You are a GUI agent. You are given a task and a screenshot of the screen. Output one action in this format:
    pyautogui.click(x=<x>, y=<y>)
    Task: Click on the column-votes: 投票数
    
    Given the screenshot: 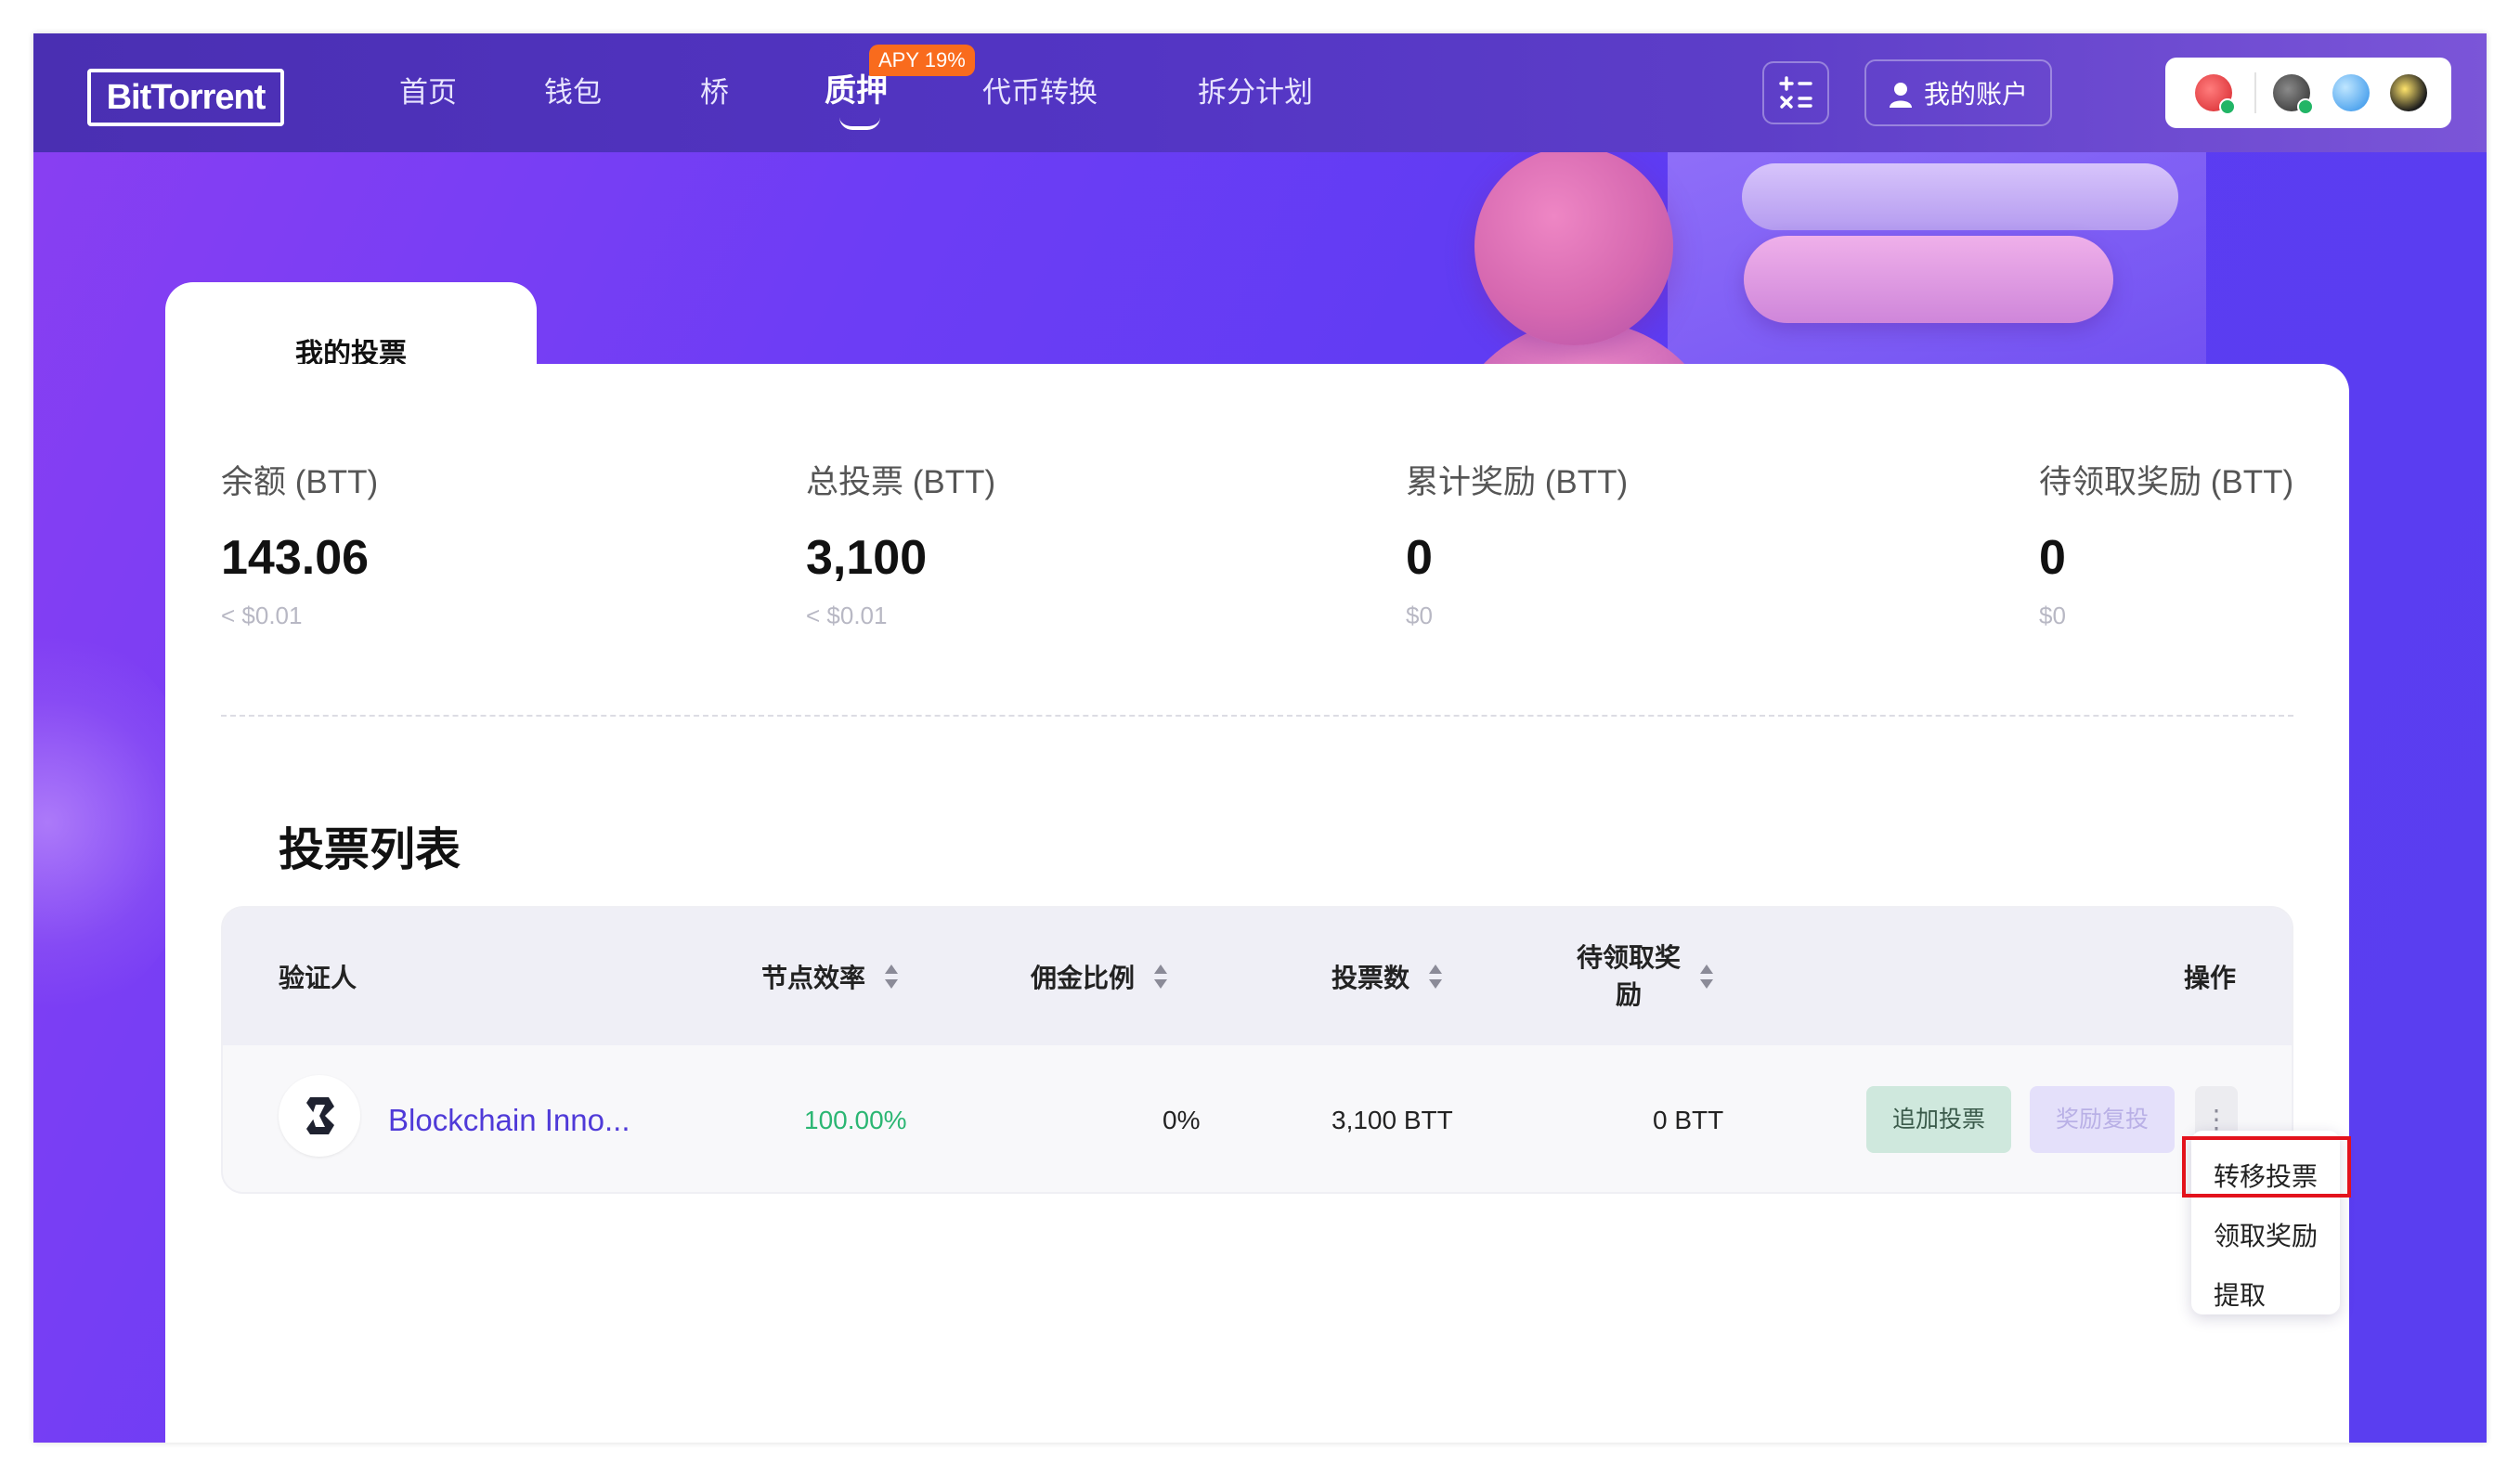 What is the action you would take?
    pyautogui.click(x=1387, y=976)
    